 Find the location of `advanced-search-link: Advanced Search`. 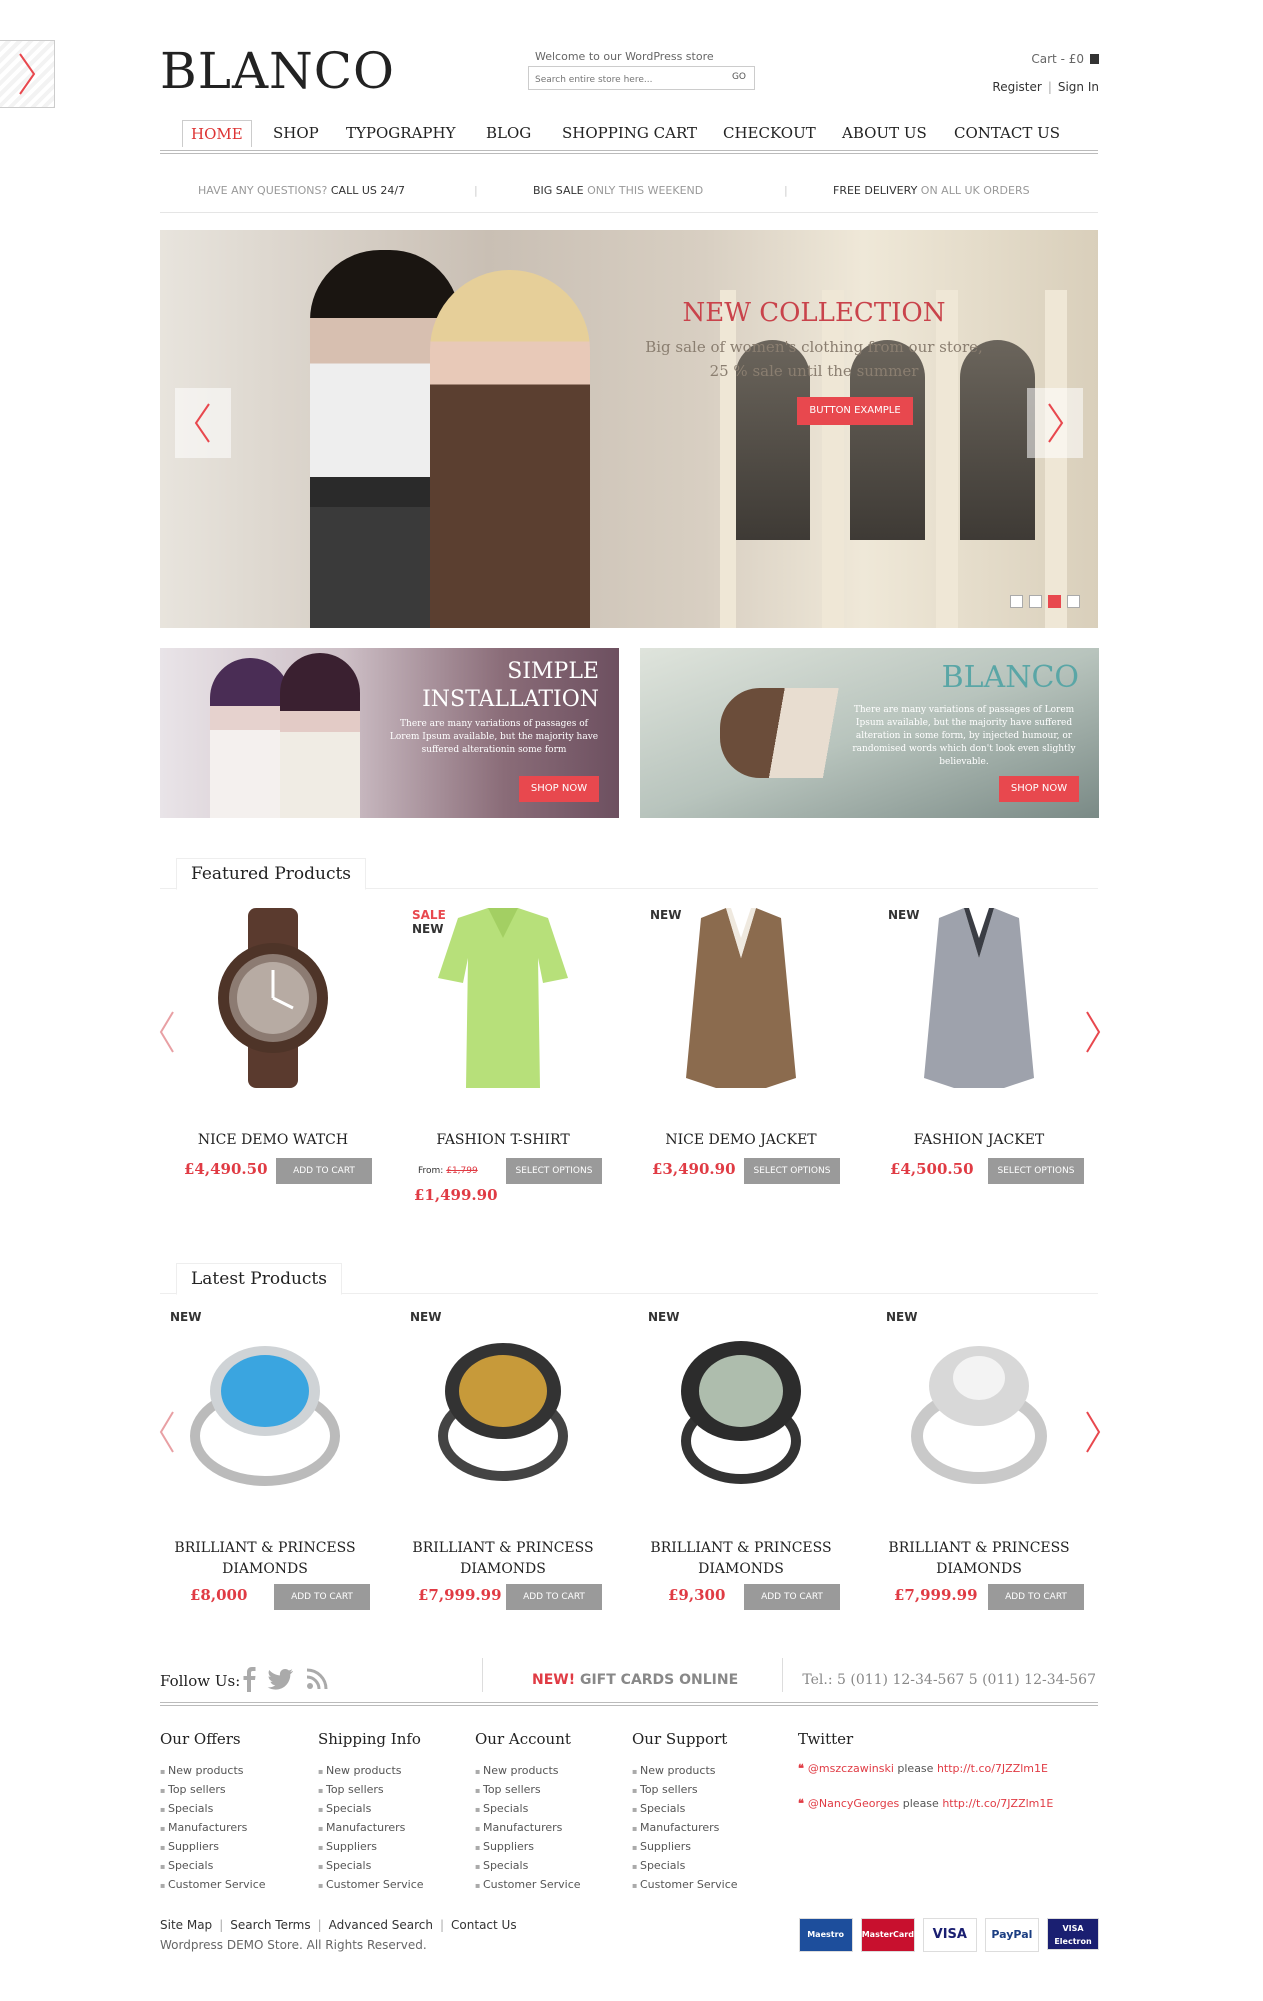

advanced-search-link: Advanced Search is located at coordinates (381, 1925).